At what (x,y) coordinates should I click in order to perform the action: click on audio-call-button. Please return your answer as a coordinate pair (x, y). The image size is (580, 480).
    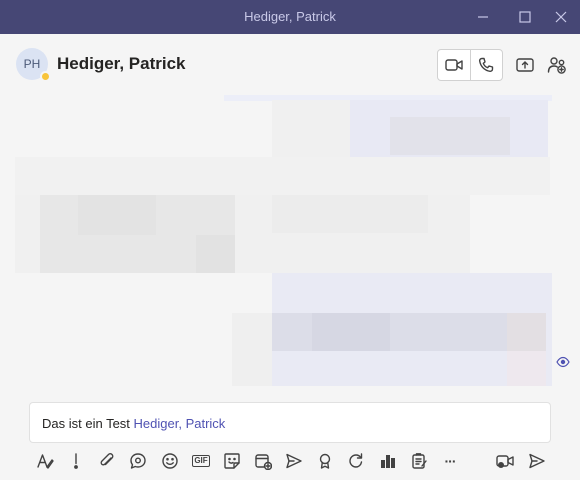
    Looking at the image, I should click on (485, 65).